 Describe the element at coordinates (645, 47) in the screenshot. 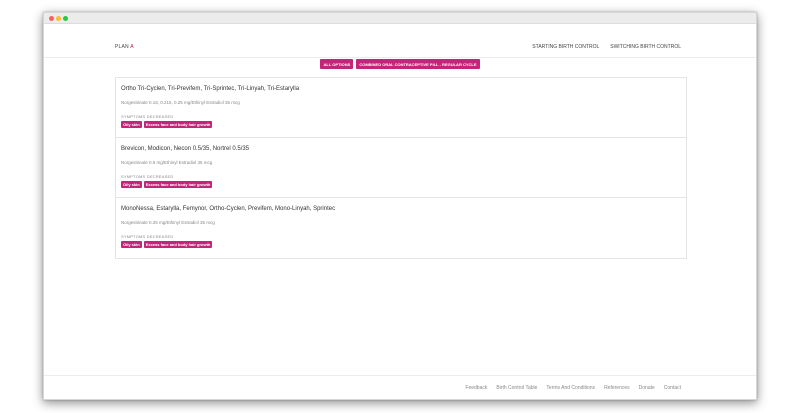

I see `nav-link-switching-birth-control: SWITCHING BIRTH CONTROL` at that location.